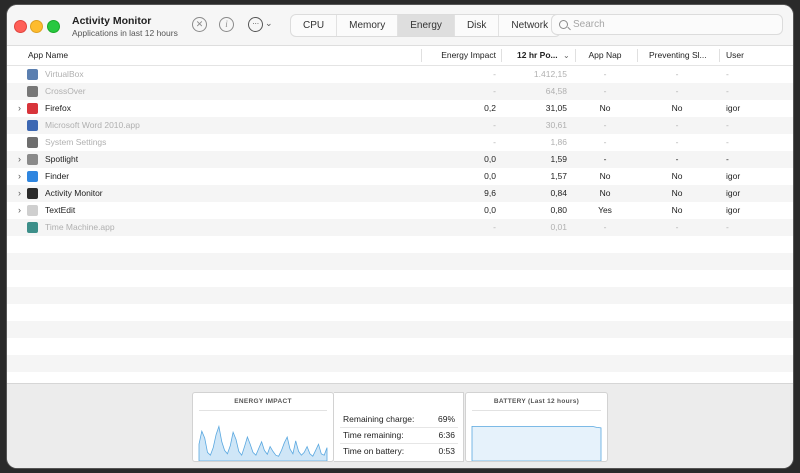 The width and height of the screenshot is (800, 473). I want to click on 12hr-power-cell: 0,01, so click(558, 227).